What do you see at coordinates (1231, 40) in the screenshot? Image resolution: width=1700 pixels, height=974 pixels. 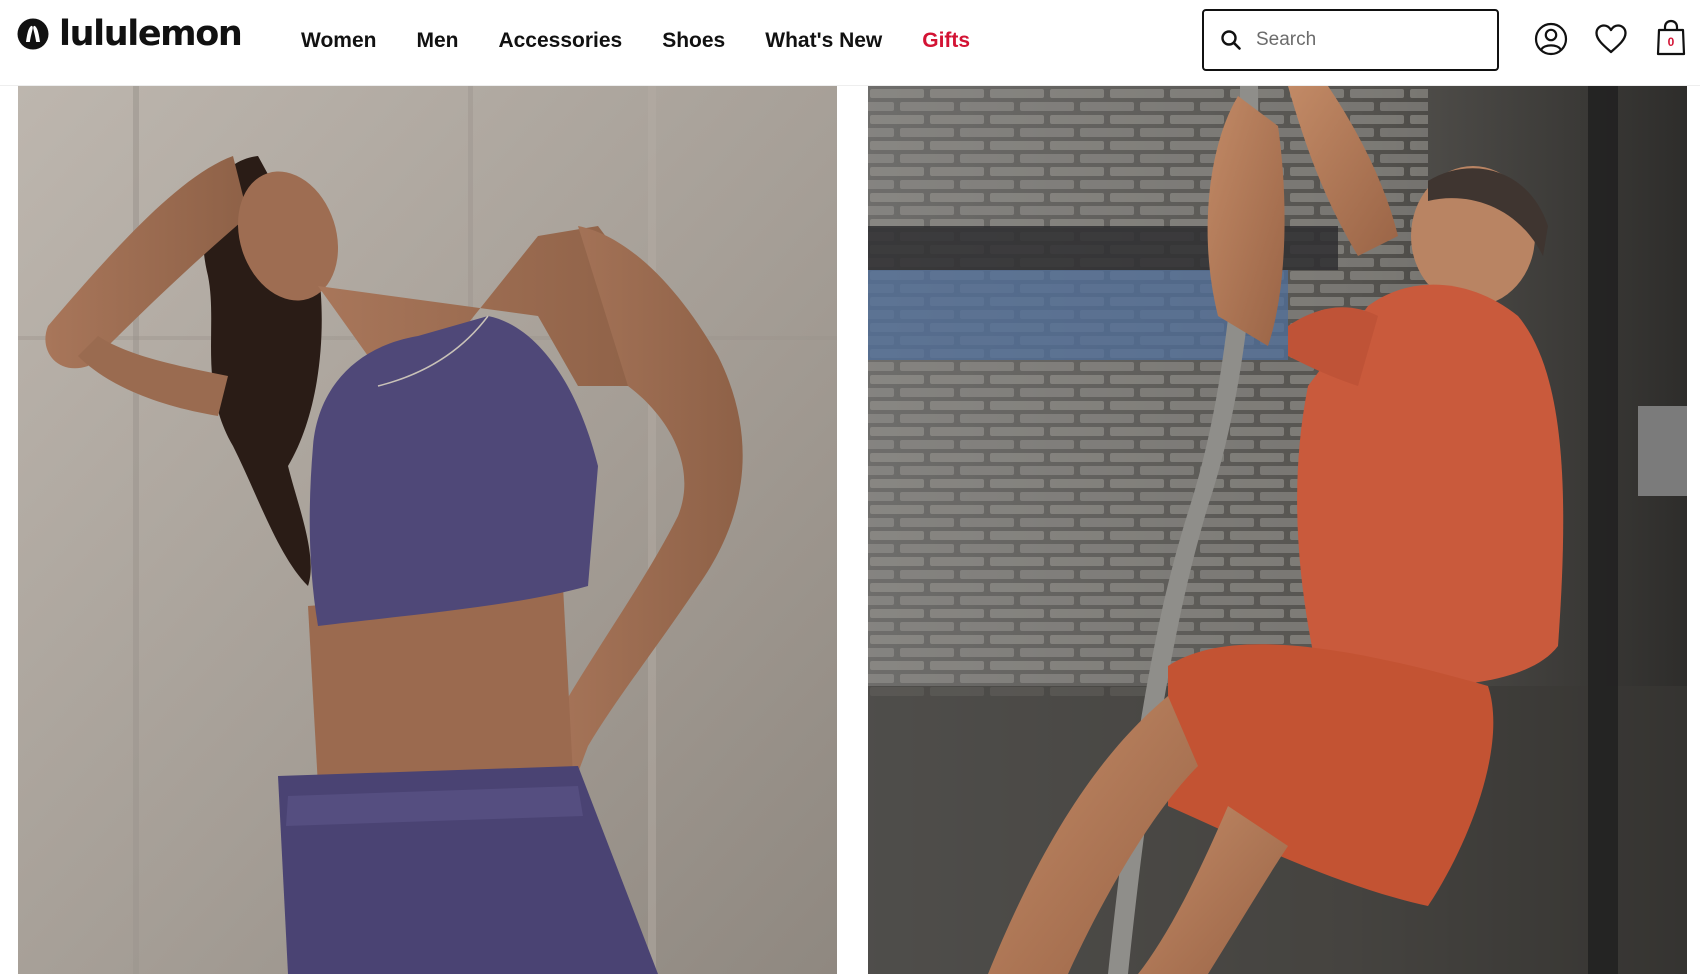 I see `search-icon` at bounding box center [1231, 40].